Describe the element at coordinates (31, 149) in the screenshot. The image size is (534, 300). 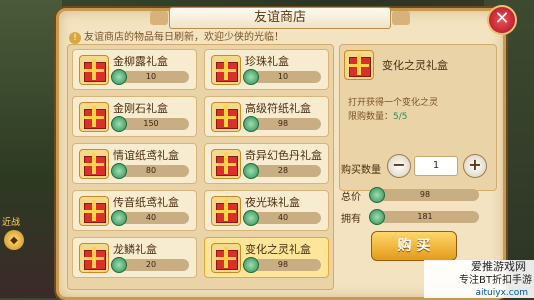
I see `game-background-left` at that location.